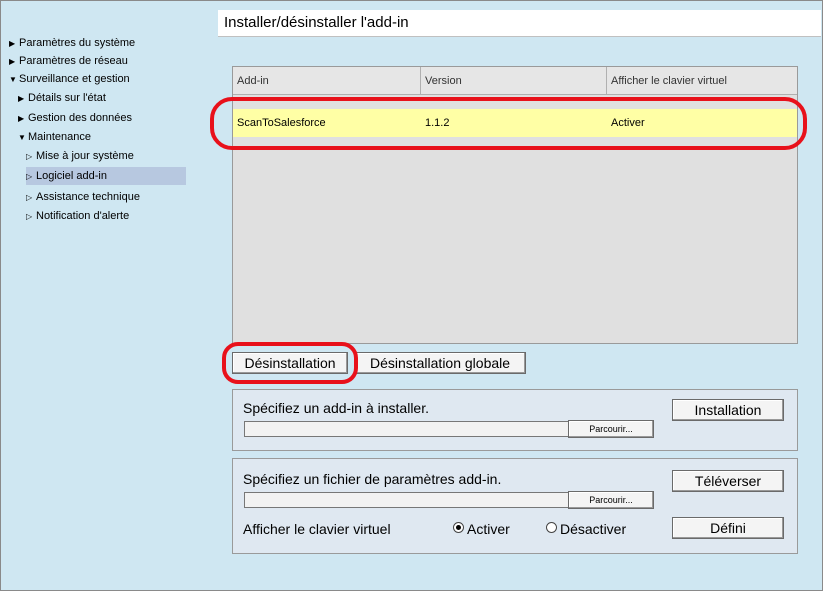 The image size is (823, 591). I want to click on cell-keyboard: Activer, so click(628, 123).